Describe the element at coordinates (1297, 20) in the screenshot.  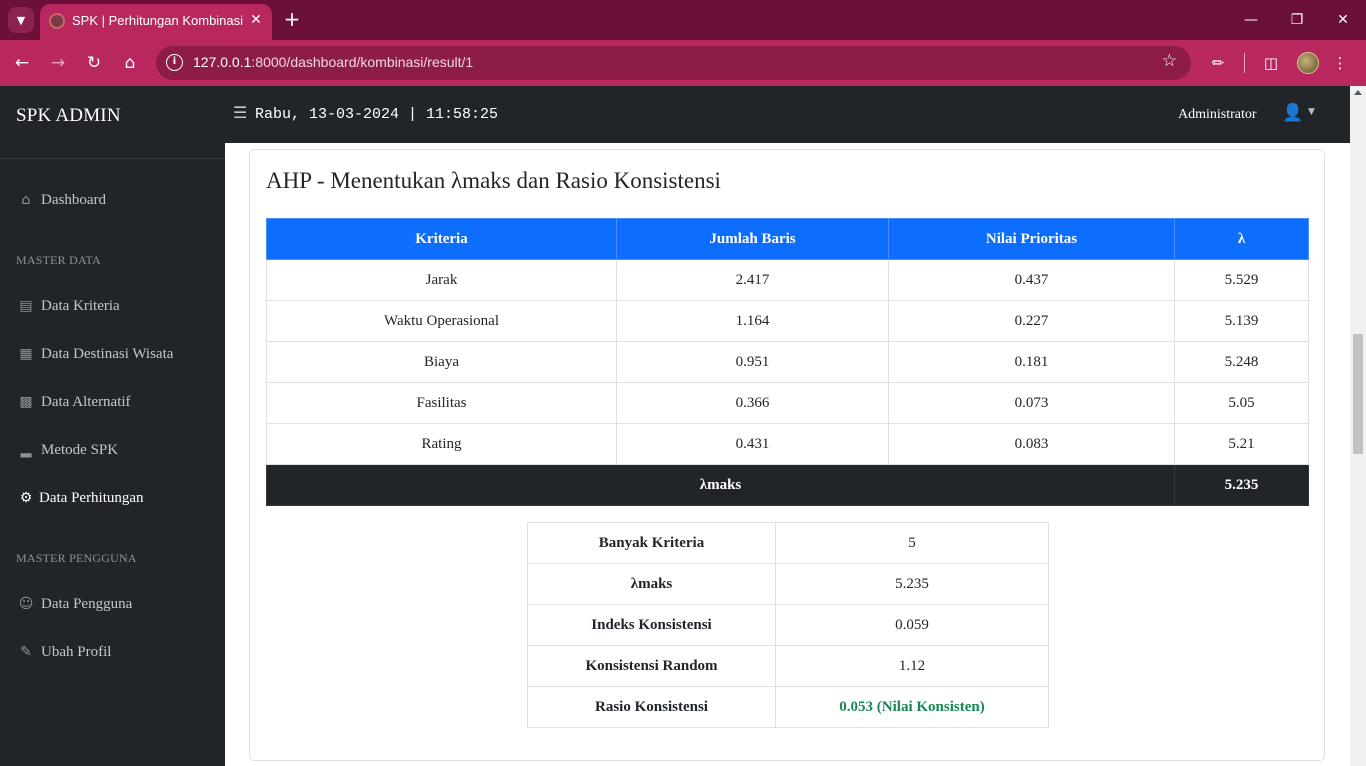
I see `restore-icon: ❐` at that location.